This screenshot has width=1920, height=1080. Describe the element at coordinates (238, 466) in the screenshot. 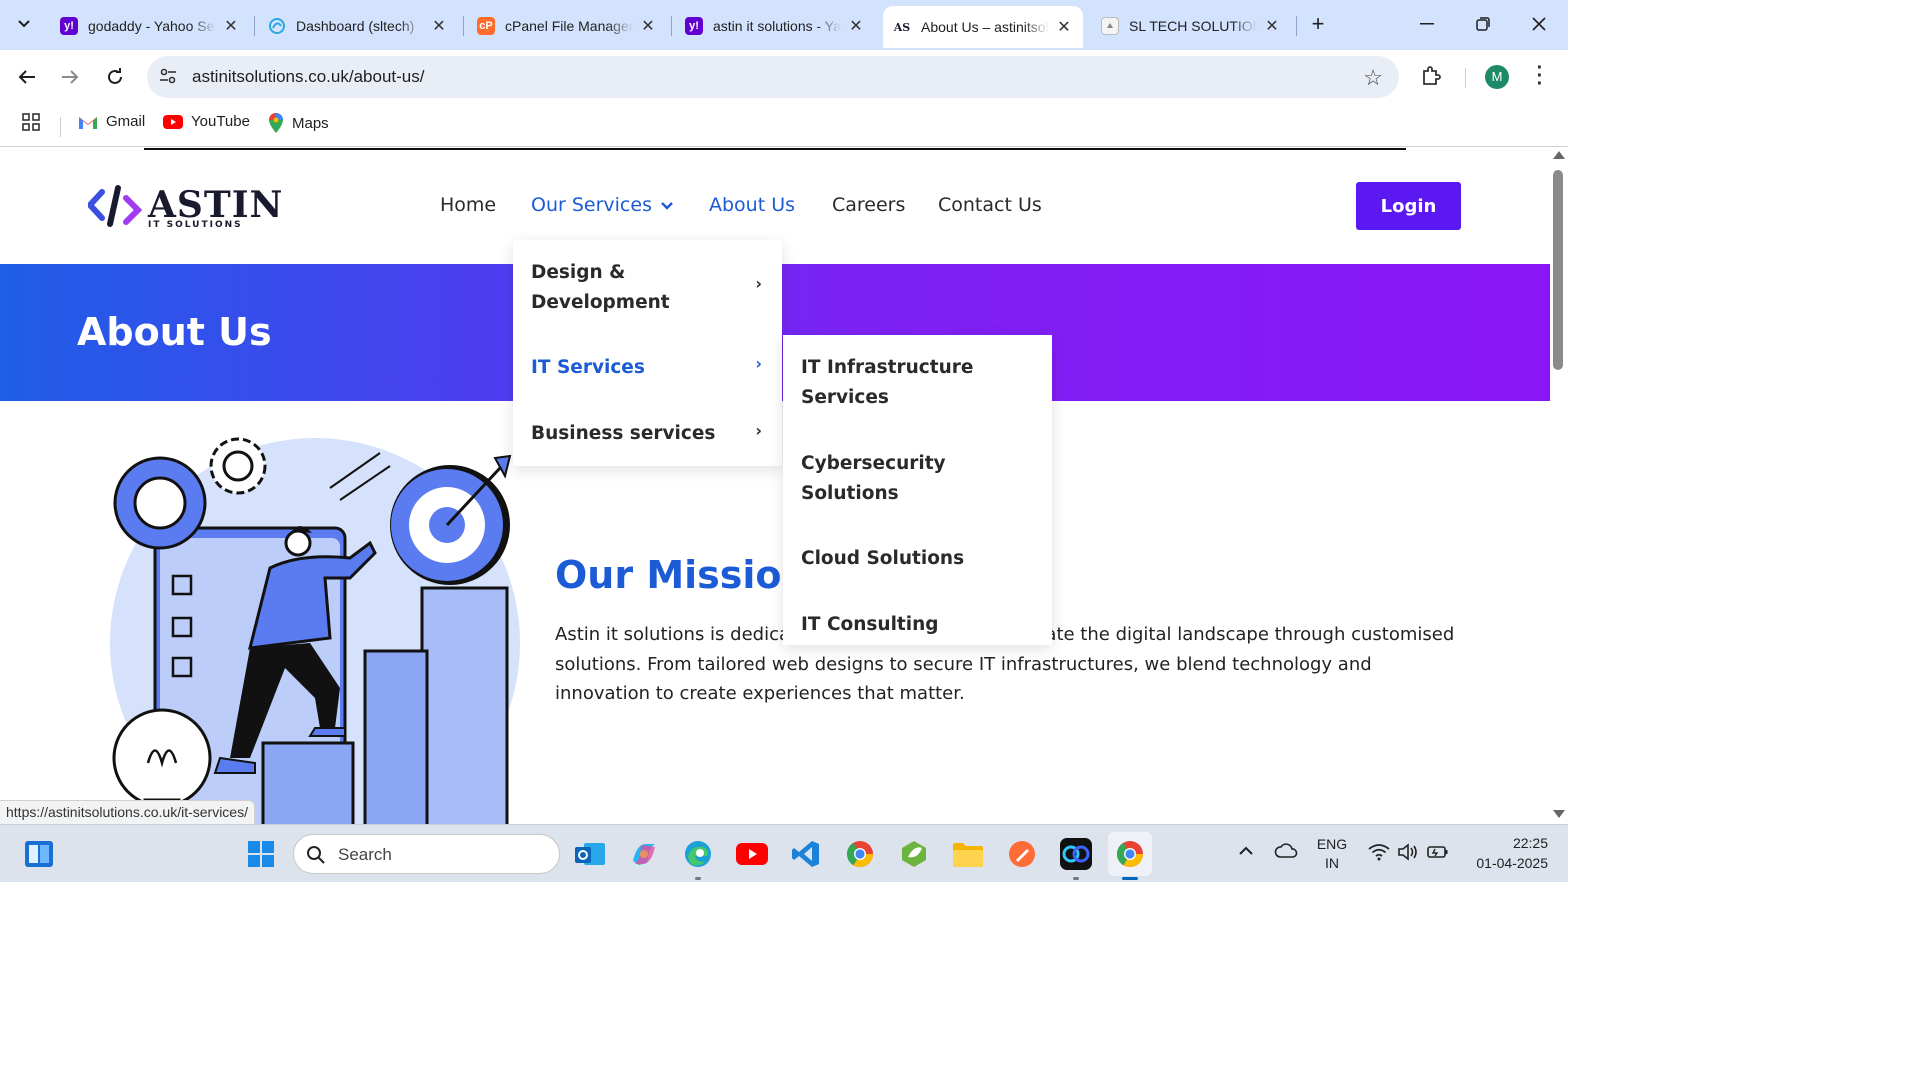

I see `small-gear-icon` at that location.